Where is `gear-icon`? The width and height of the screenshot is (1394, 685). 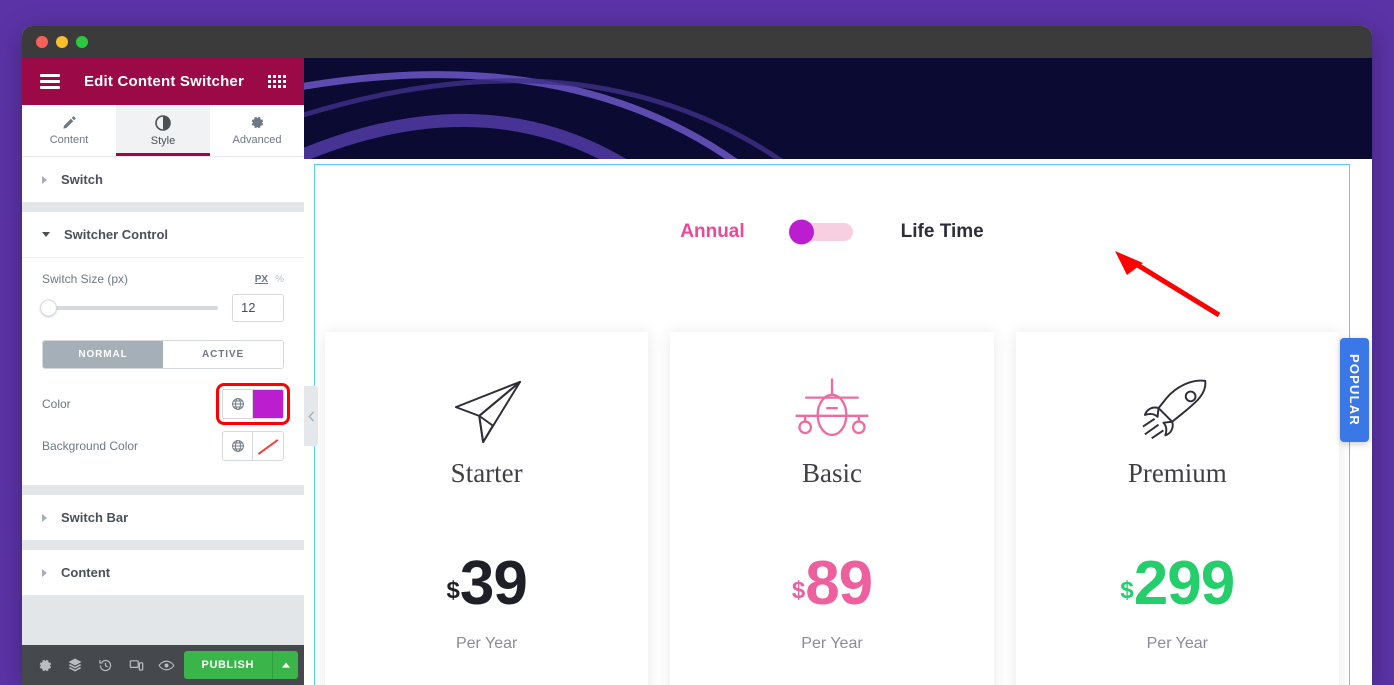
gear-icon is located at coordinates (257, 122).